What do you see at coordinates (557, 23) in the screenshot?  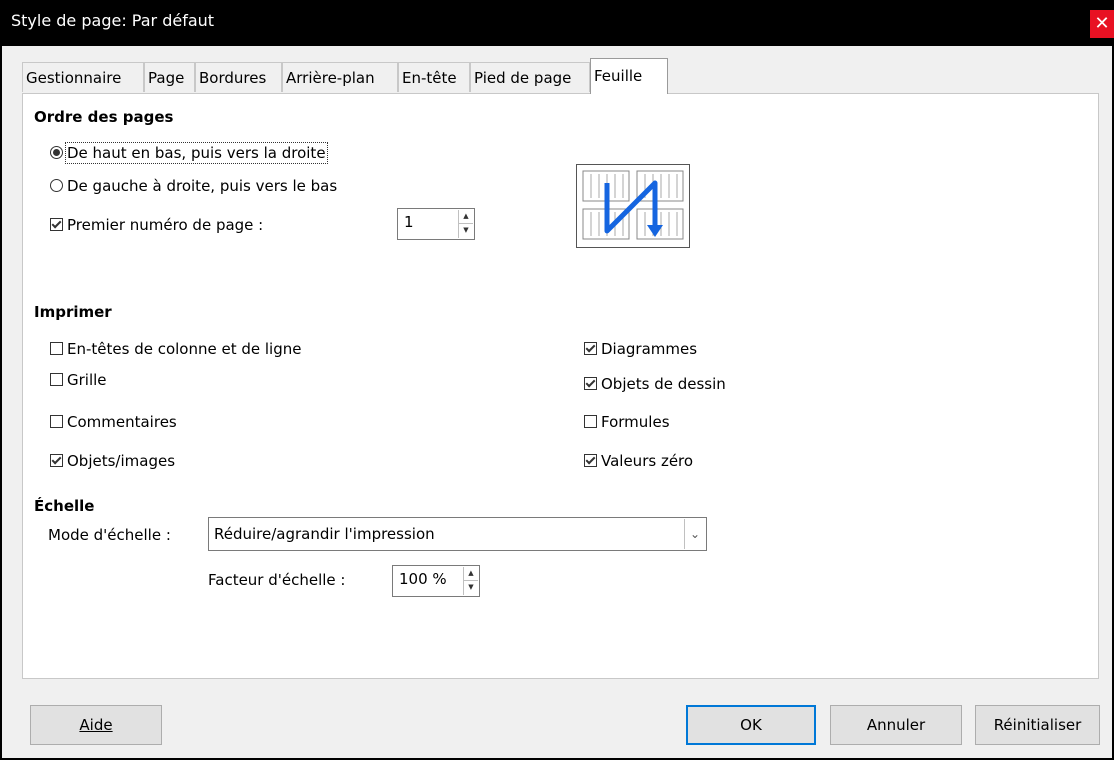 I see `title-bar: Style de page: Par défaut ✕` at bounding box center [557, 23].